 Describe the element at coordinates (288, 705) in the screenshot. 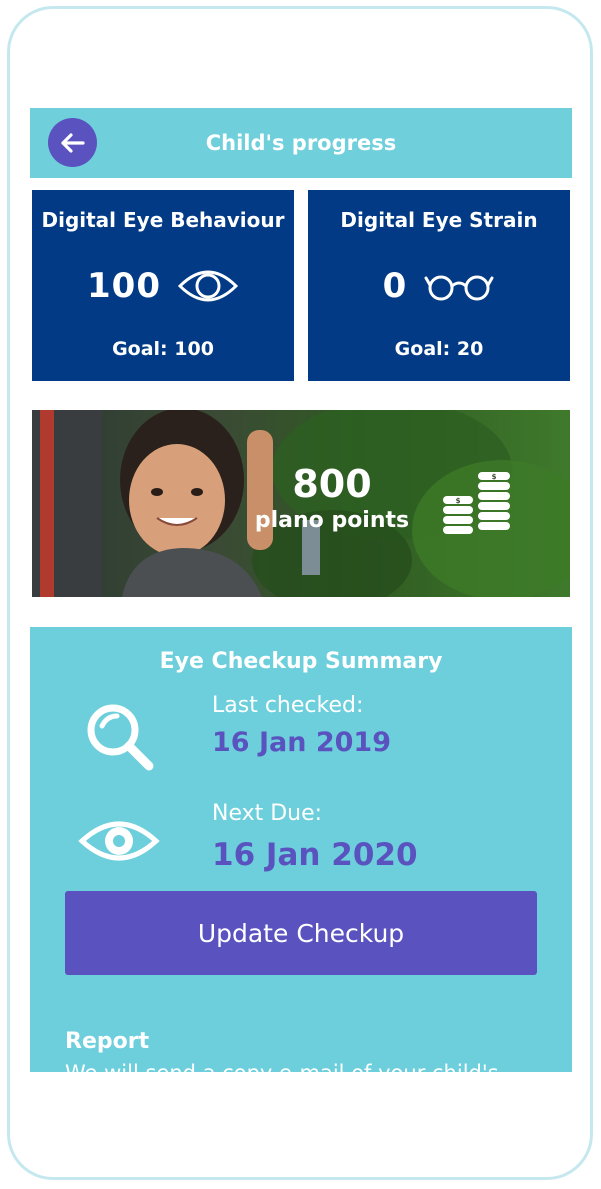

I see `last-checked-label: Last checked:` at that location.